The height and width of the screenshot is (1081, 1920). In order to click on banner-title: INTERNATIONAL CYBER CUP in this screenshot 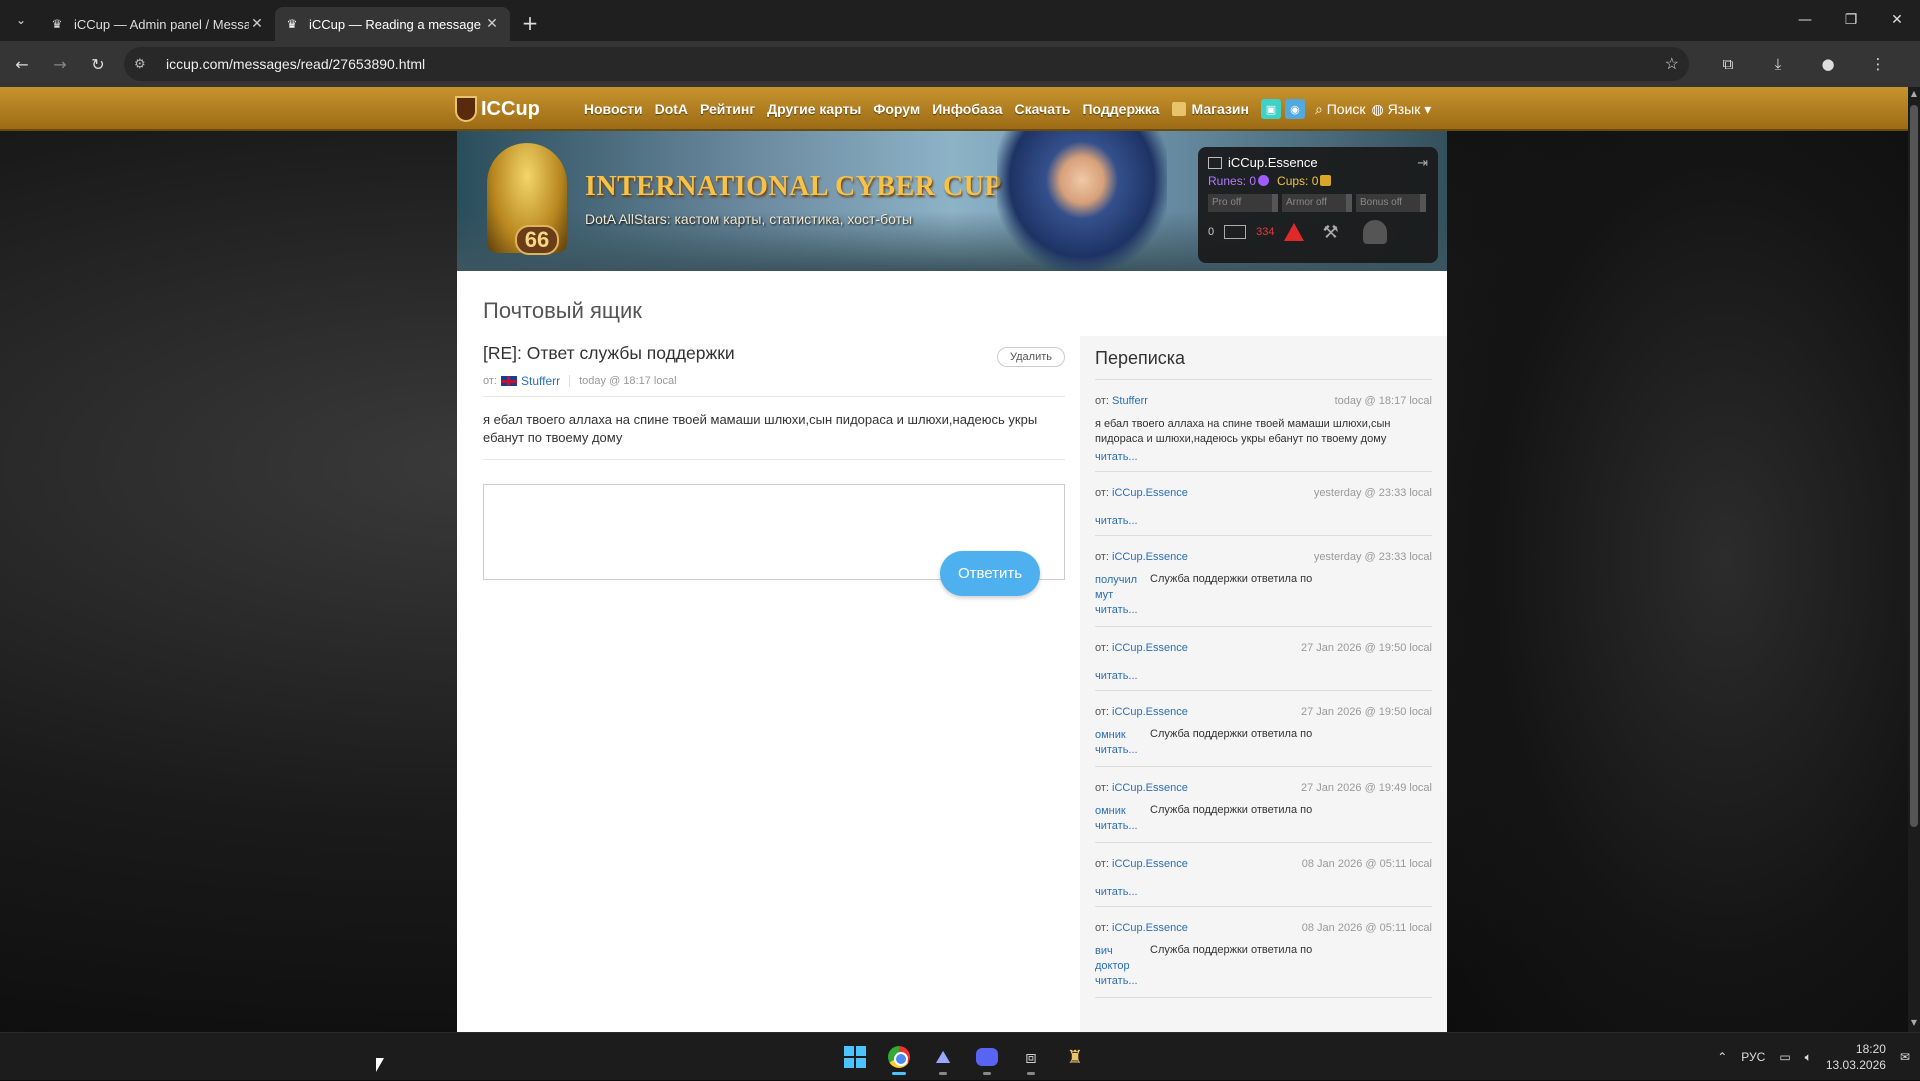, I will do `click(794, 186)`.